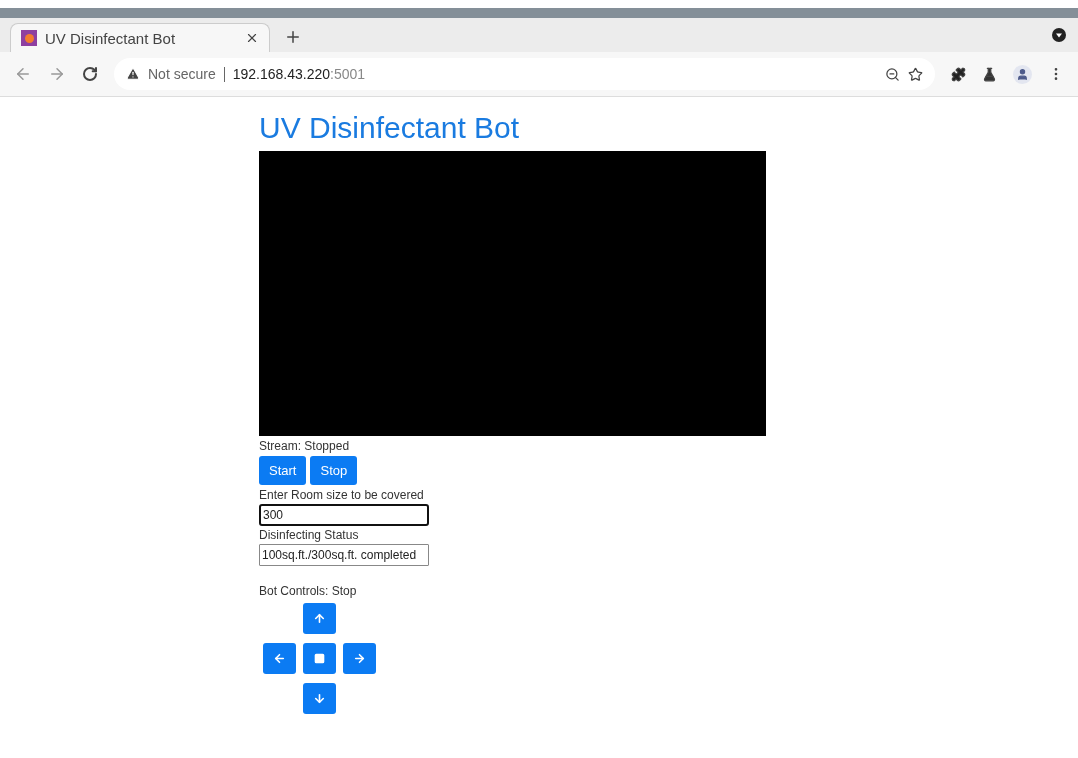  What do you see at coordinates (57, 74) in the screenshot?
I see `forward-icon` at bounding box center [57, 74].